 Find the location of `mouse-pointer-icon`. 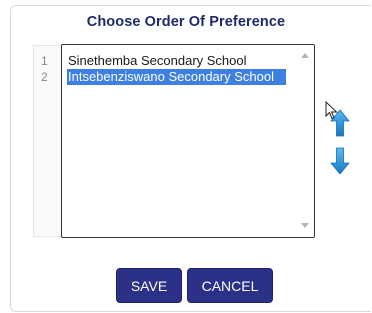

mouse-pointer-icon is located at coordinates (331, 110).